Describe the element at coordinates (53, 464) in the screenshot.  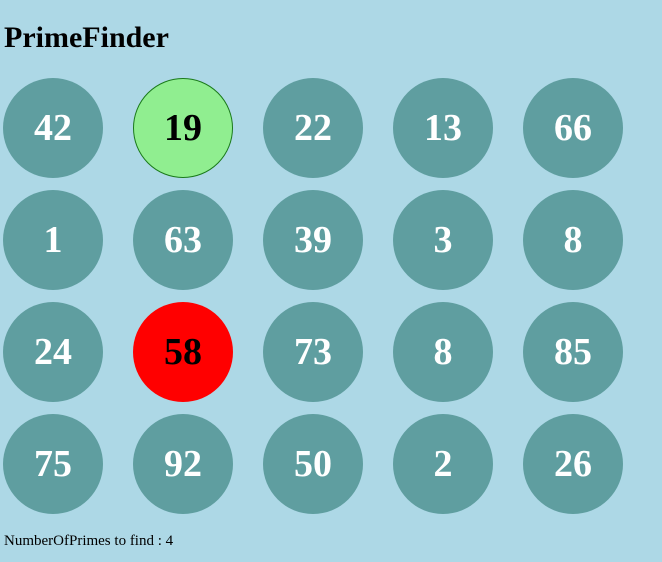
I see `number-cell: 75` at that location.